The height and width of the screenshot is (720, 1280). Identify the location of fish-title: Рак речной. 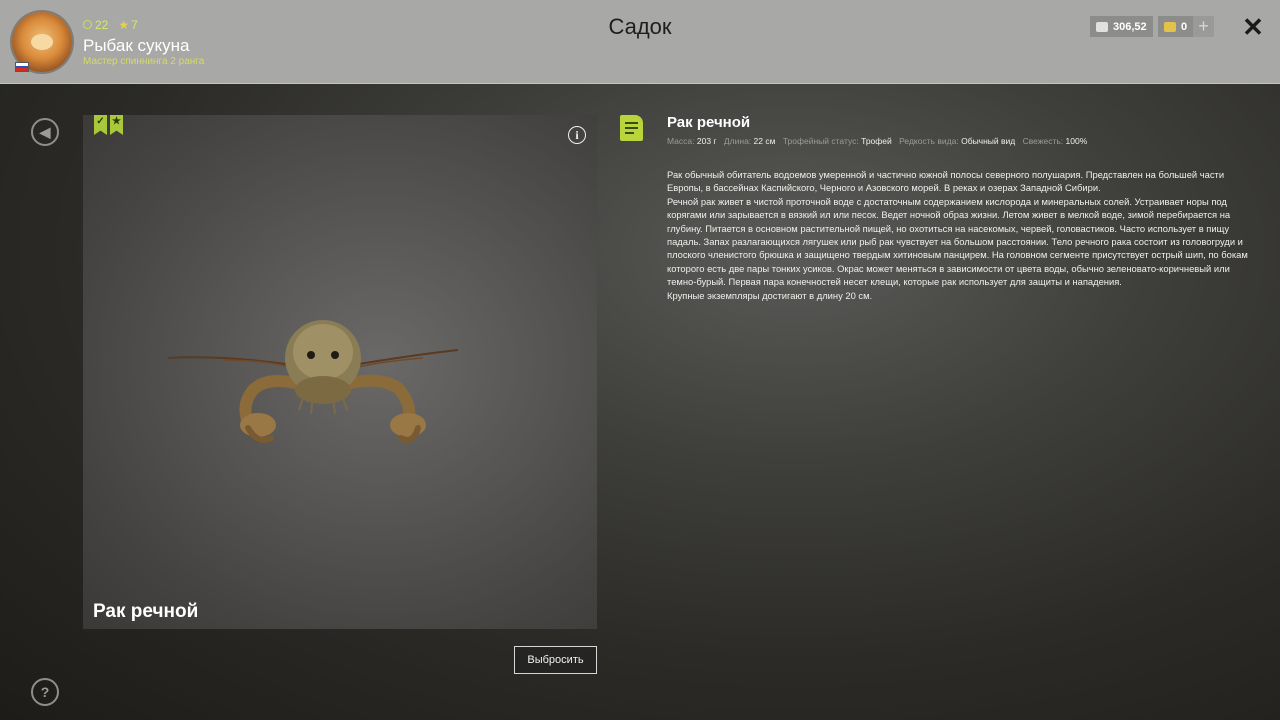
(709, 122).